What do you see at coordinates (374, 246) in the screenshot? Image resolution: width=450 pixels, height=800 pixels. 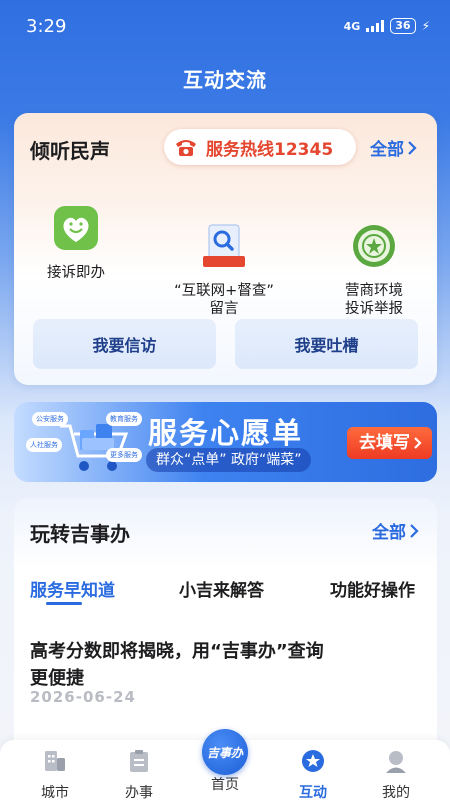 I see `emblem-icon` at bounding box center [374, 246].